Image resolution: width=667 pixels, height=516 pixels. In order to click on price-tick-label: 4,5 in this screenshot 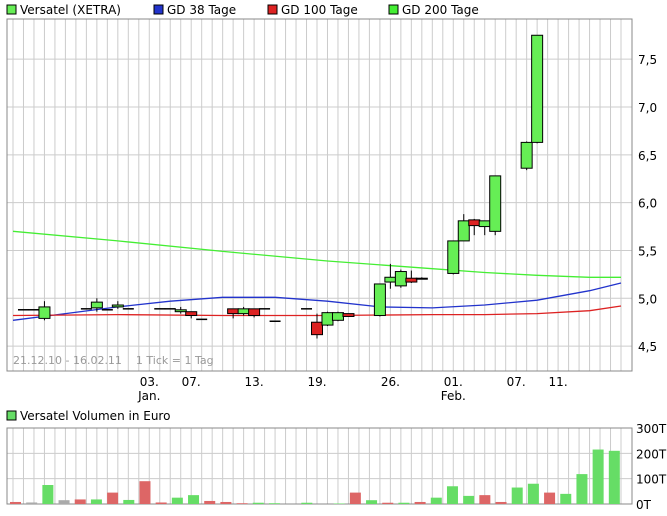, I will do `click(647, 347)`.